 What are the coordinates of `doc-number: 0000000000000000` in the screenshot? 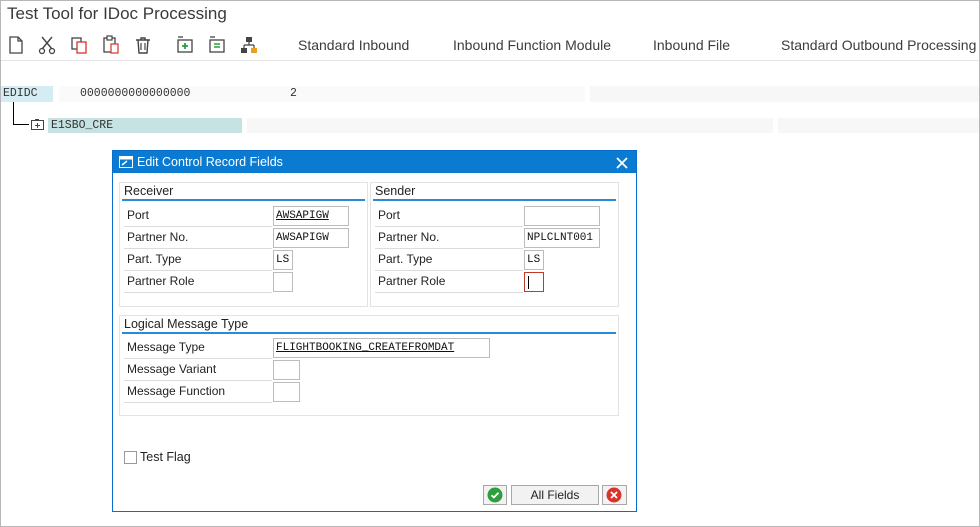 It's located at (135, 93).